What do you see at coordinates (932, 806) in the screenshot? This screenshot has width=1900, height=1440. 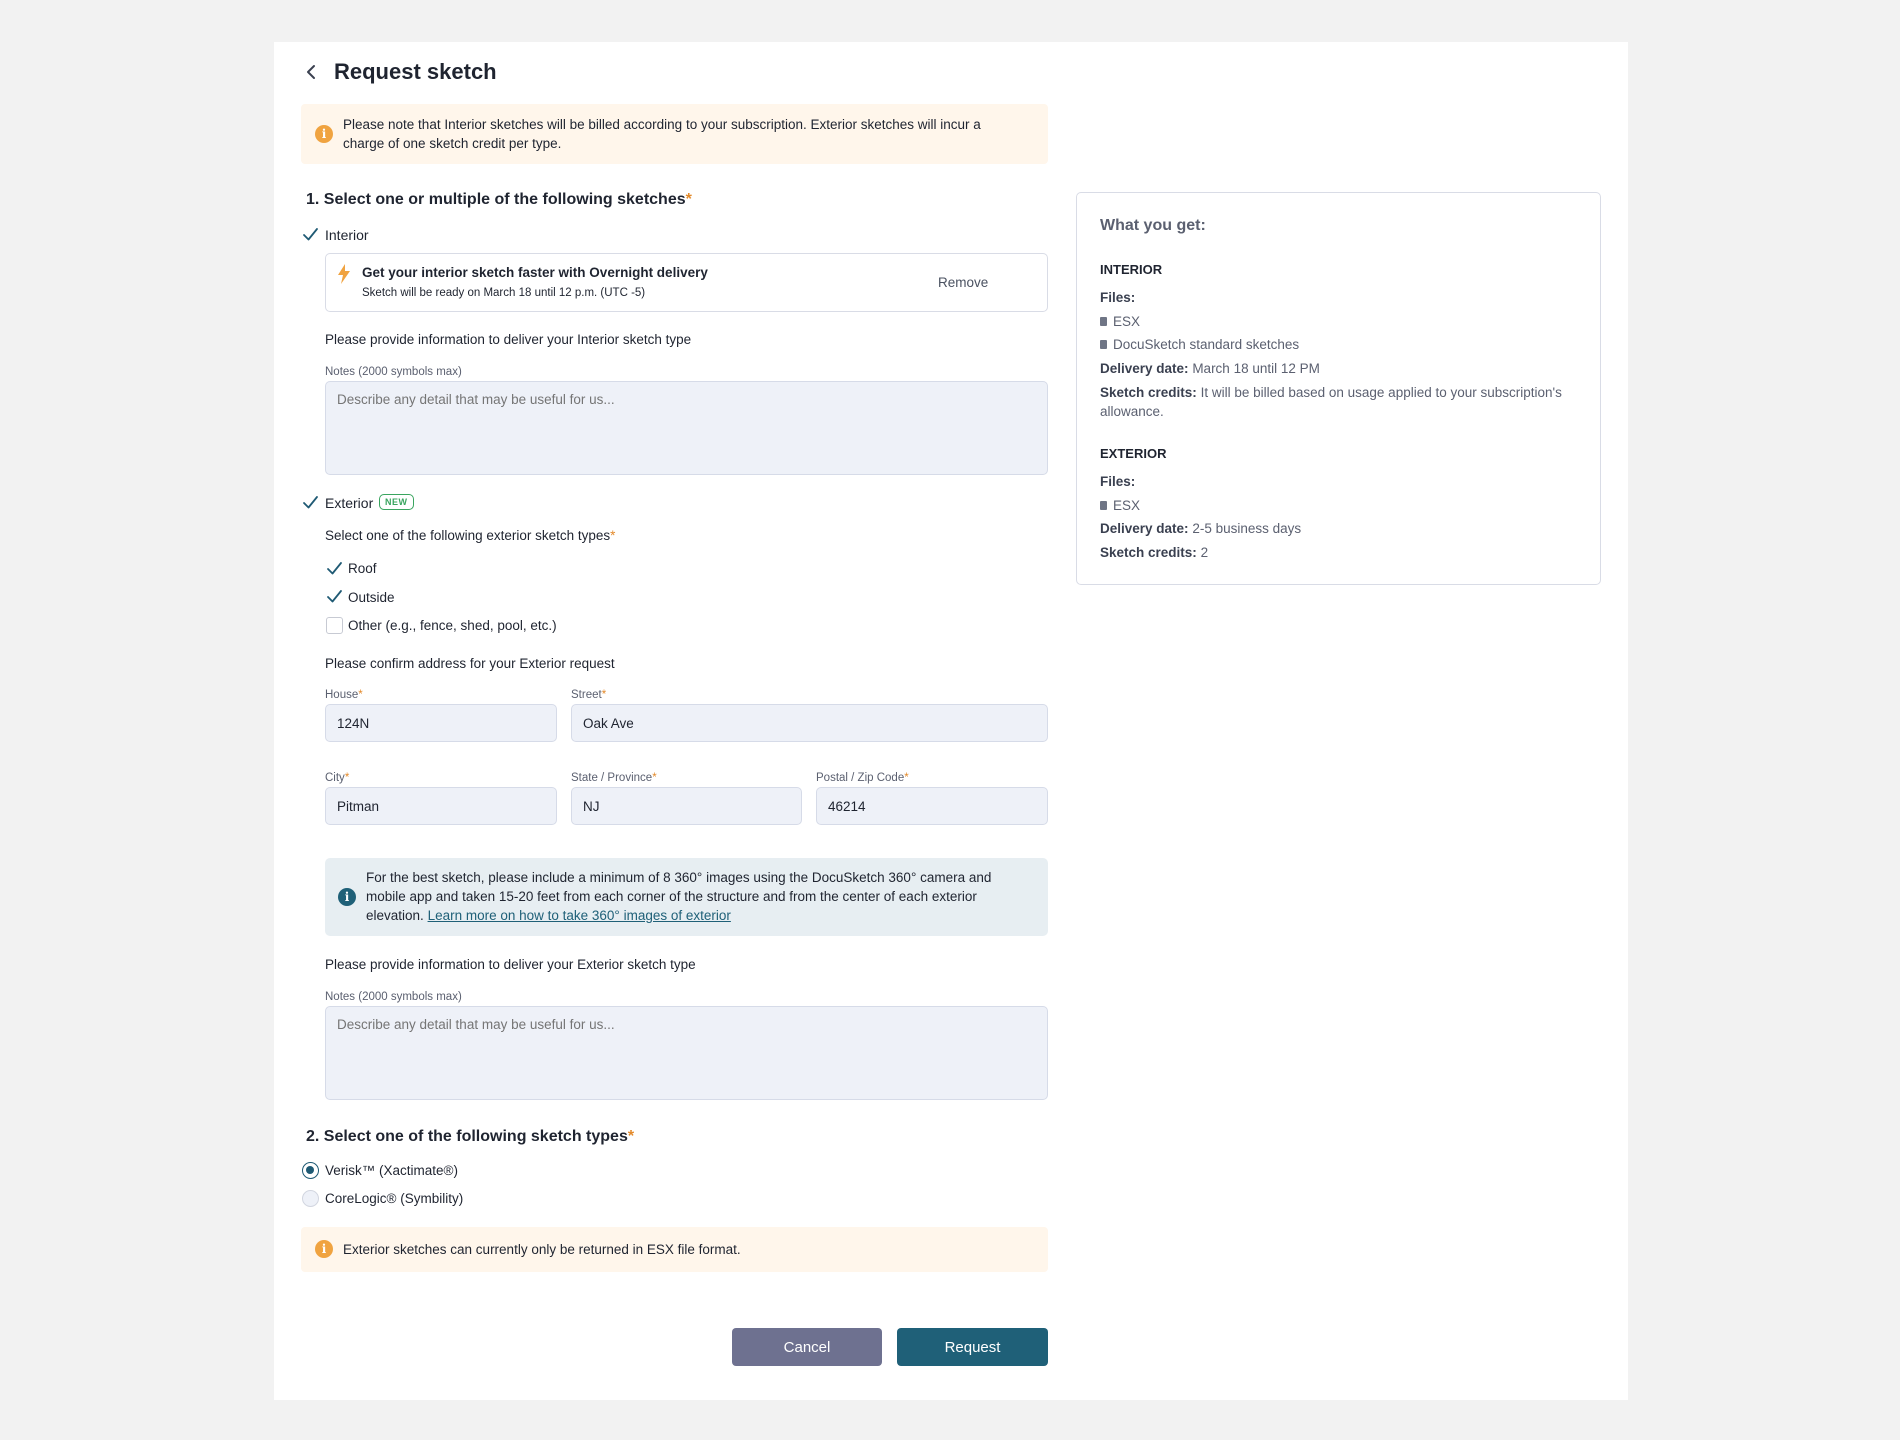 I see `zip-input` at bounding box center [932, 806].